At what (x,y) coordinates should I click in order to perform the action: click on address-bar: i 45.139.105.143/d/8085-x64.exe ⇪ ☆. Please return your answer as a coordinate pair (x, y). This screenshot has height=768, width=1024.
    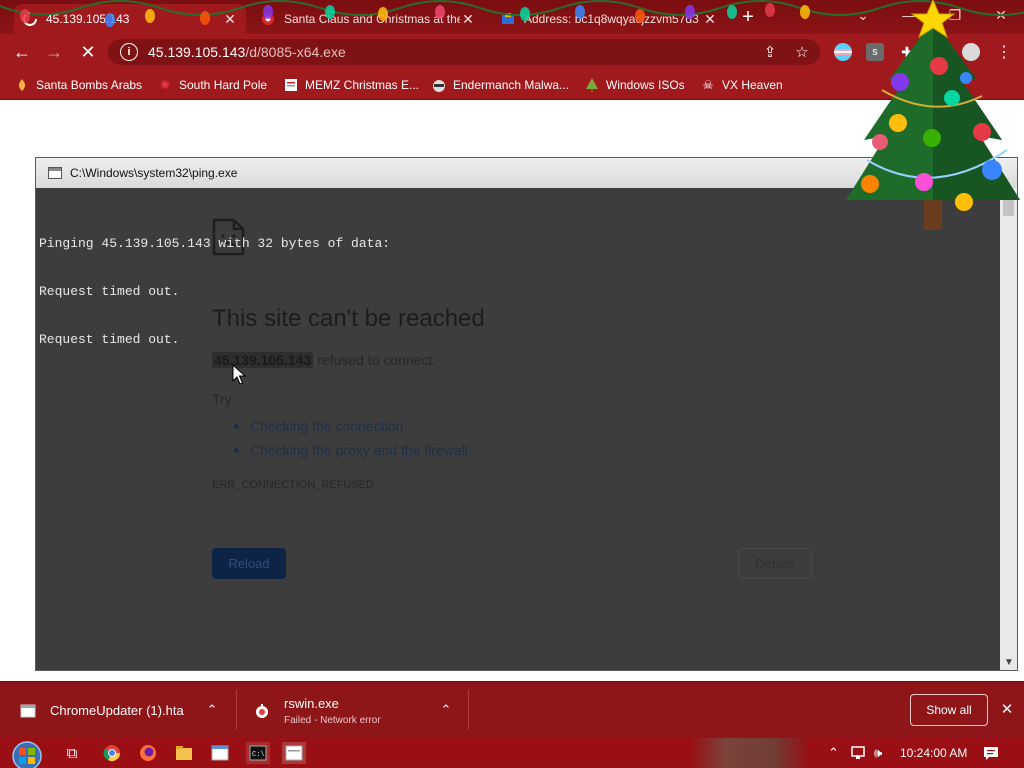
    Looking at the image, I should click on (464, 52).